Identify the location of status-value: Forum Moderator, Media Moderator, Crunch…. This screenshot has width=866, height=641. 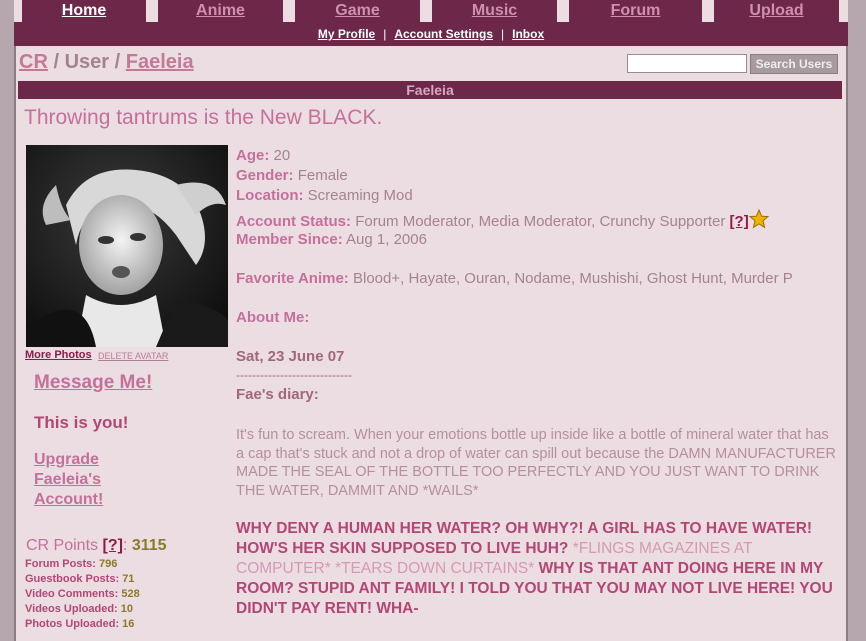
(540, 221).